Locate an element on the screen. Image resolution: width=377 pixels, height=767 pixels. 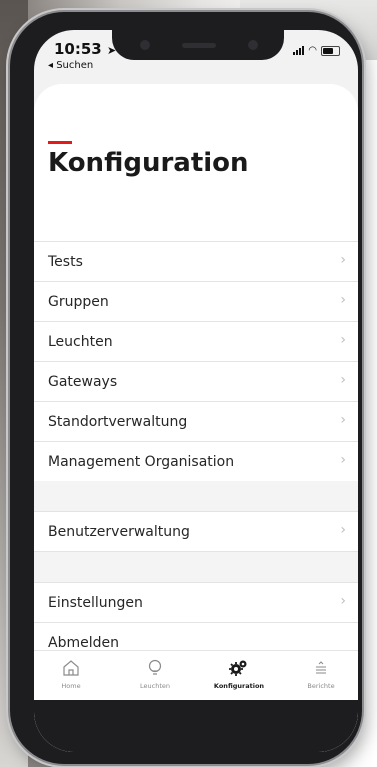
lightbulb-icon is located at coordinates (155, 668).